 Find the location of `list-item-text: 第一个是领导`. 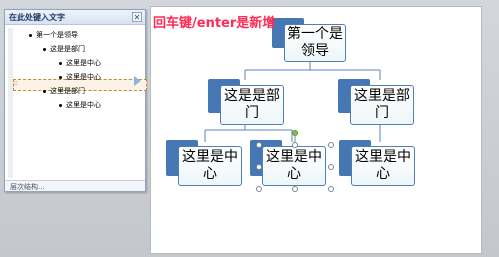

list-item-text: 第一个是领导 is located at coordinates (57, 35).